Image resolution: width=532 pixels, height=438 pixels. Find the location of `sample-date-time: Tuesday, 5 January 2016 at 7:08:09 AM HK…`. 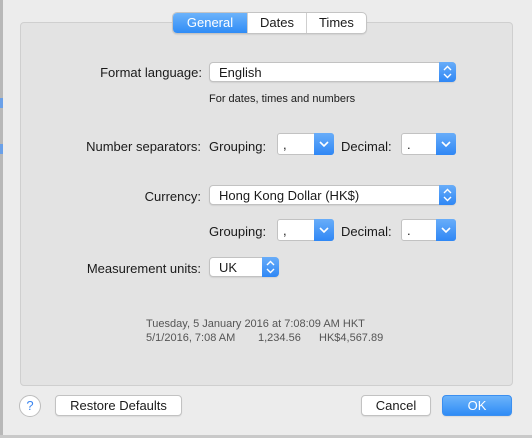

sample-date-time: Tuesday, 5 January 2016 at 7:08:09 AM HK… is located at coordinates (255, 324).